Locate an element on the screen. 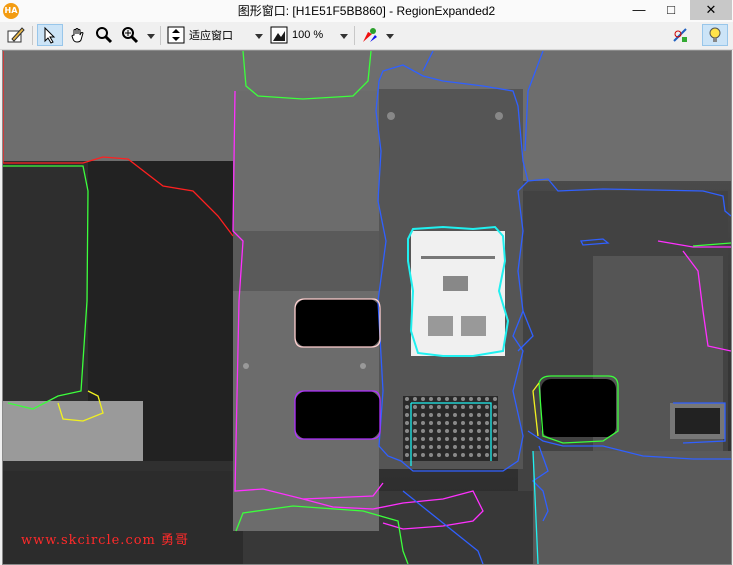 This screenshot has width=733, height=565. lightbulb-icon is located at coordinates (715, 35).